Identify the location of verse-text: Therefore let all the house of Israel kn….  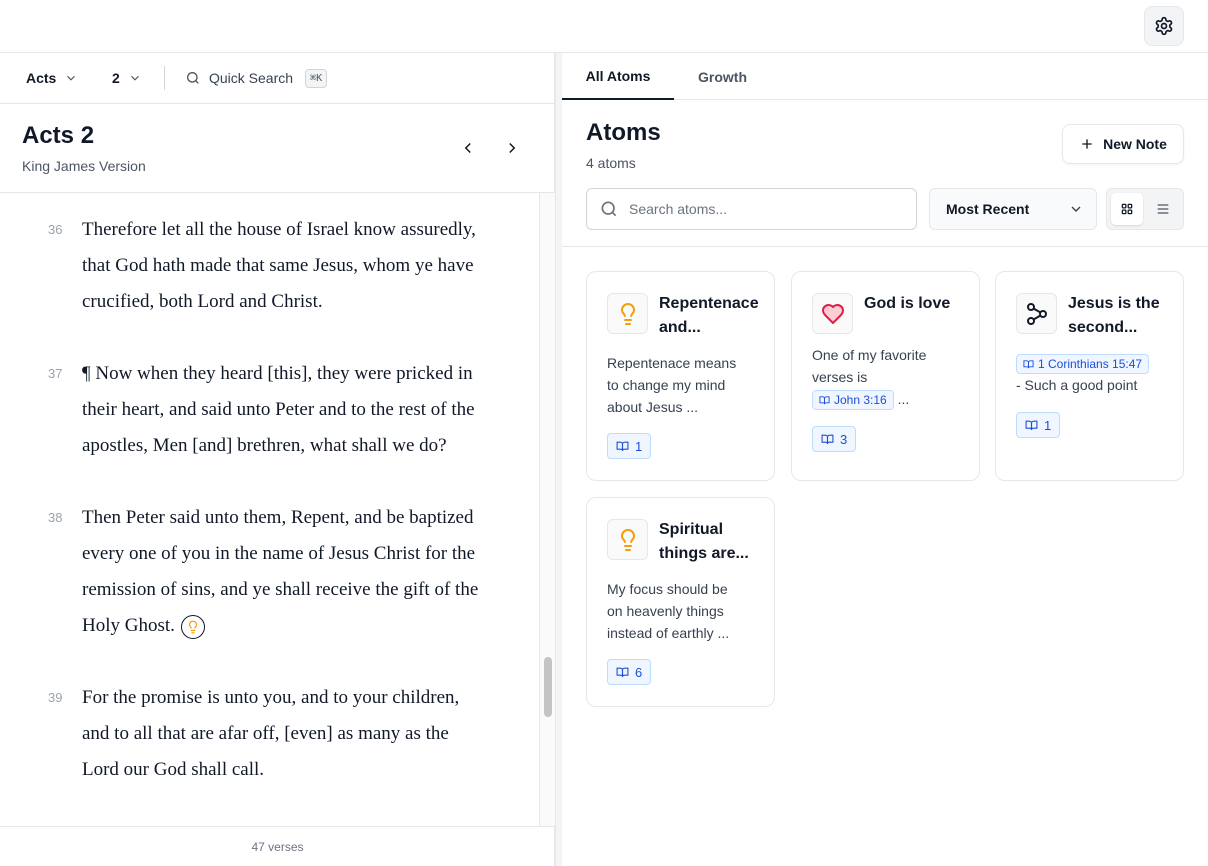
(302, 266).